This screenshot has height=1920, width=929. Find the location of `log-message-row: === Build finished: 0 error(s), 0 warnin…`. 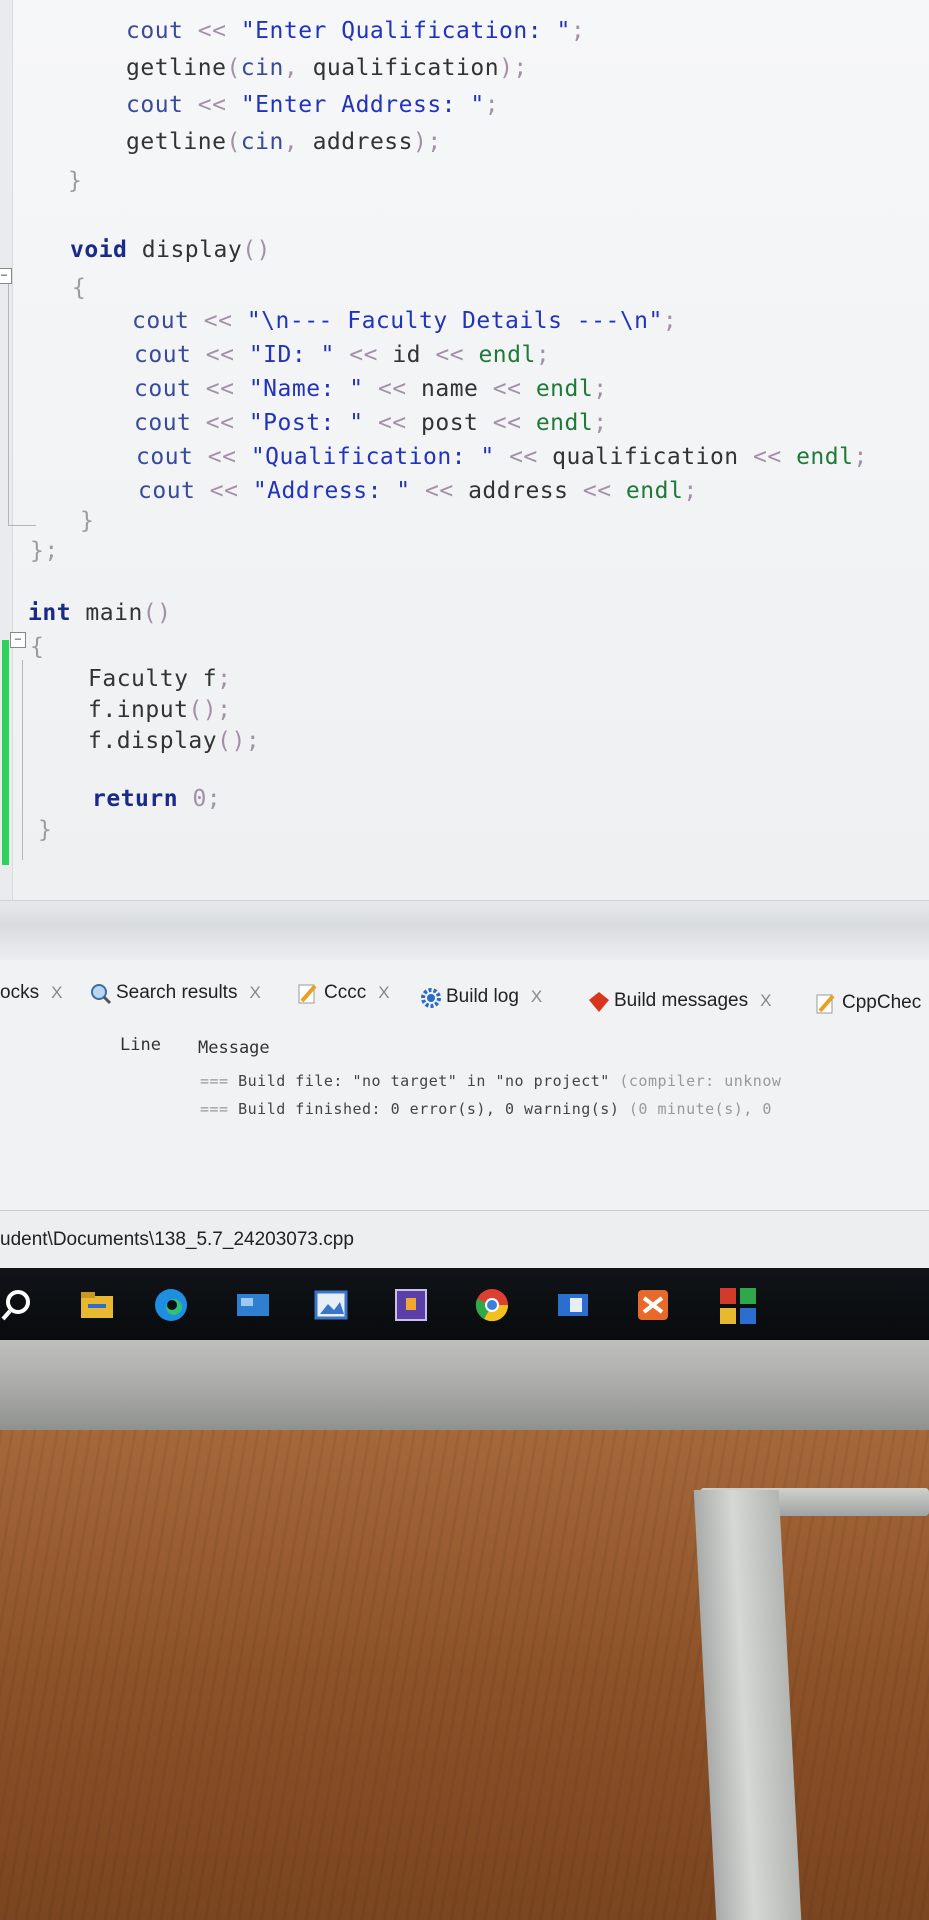

log-message-row: === Build finished: 0 error(s), 0 warnin… is located at coordinates (486, 1109).